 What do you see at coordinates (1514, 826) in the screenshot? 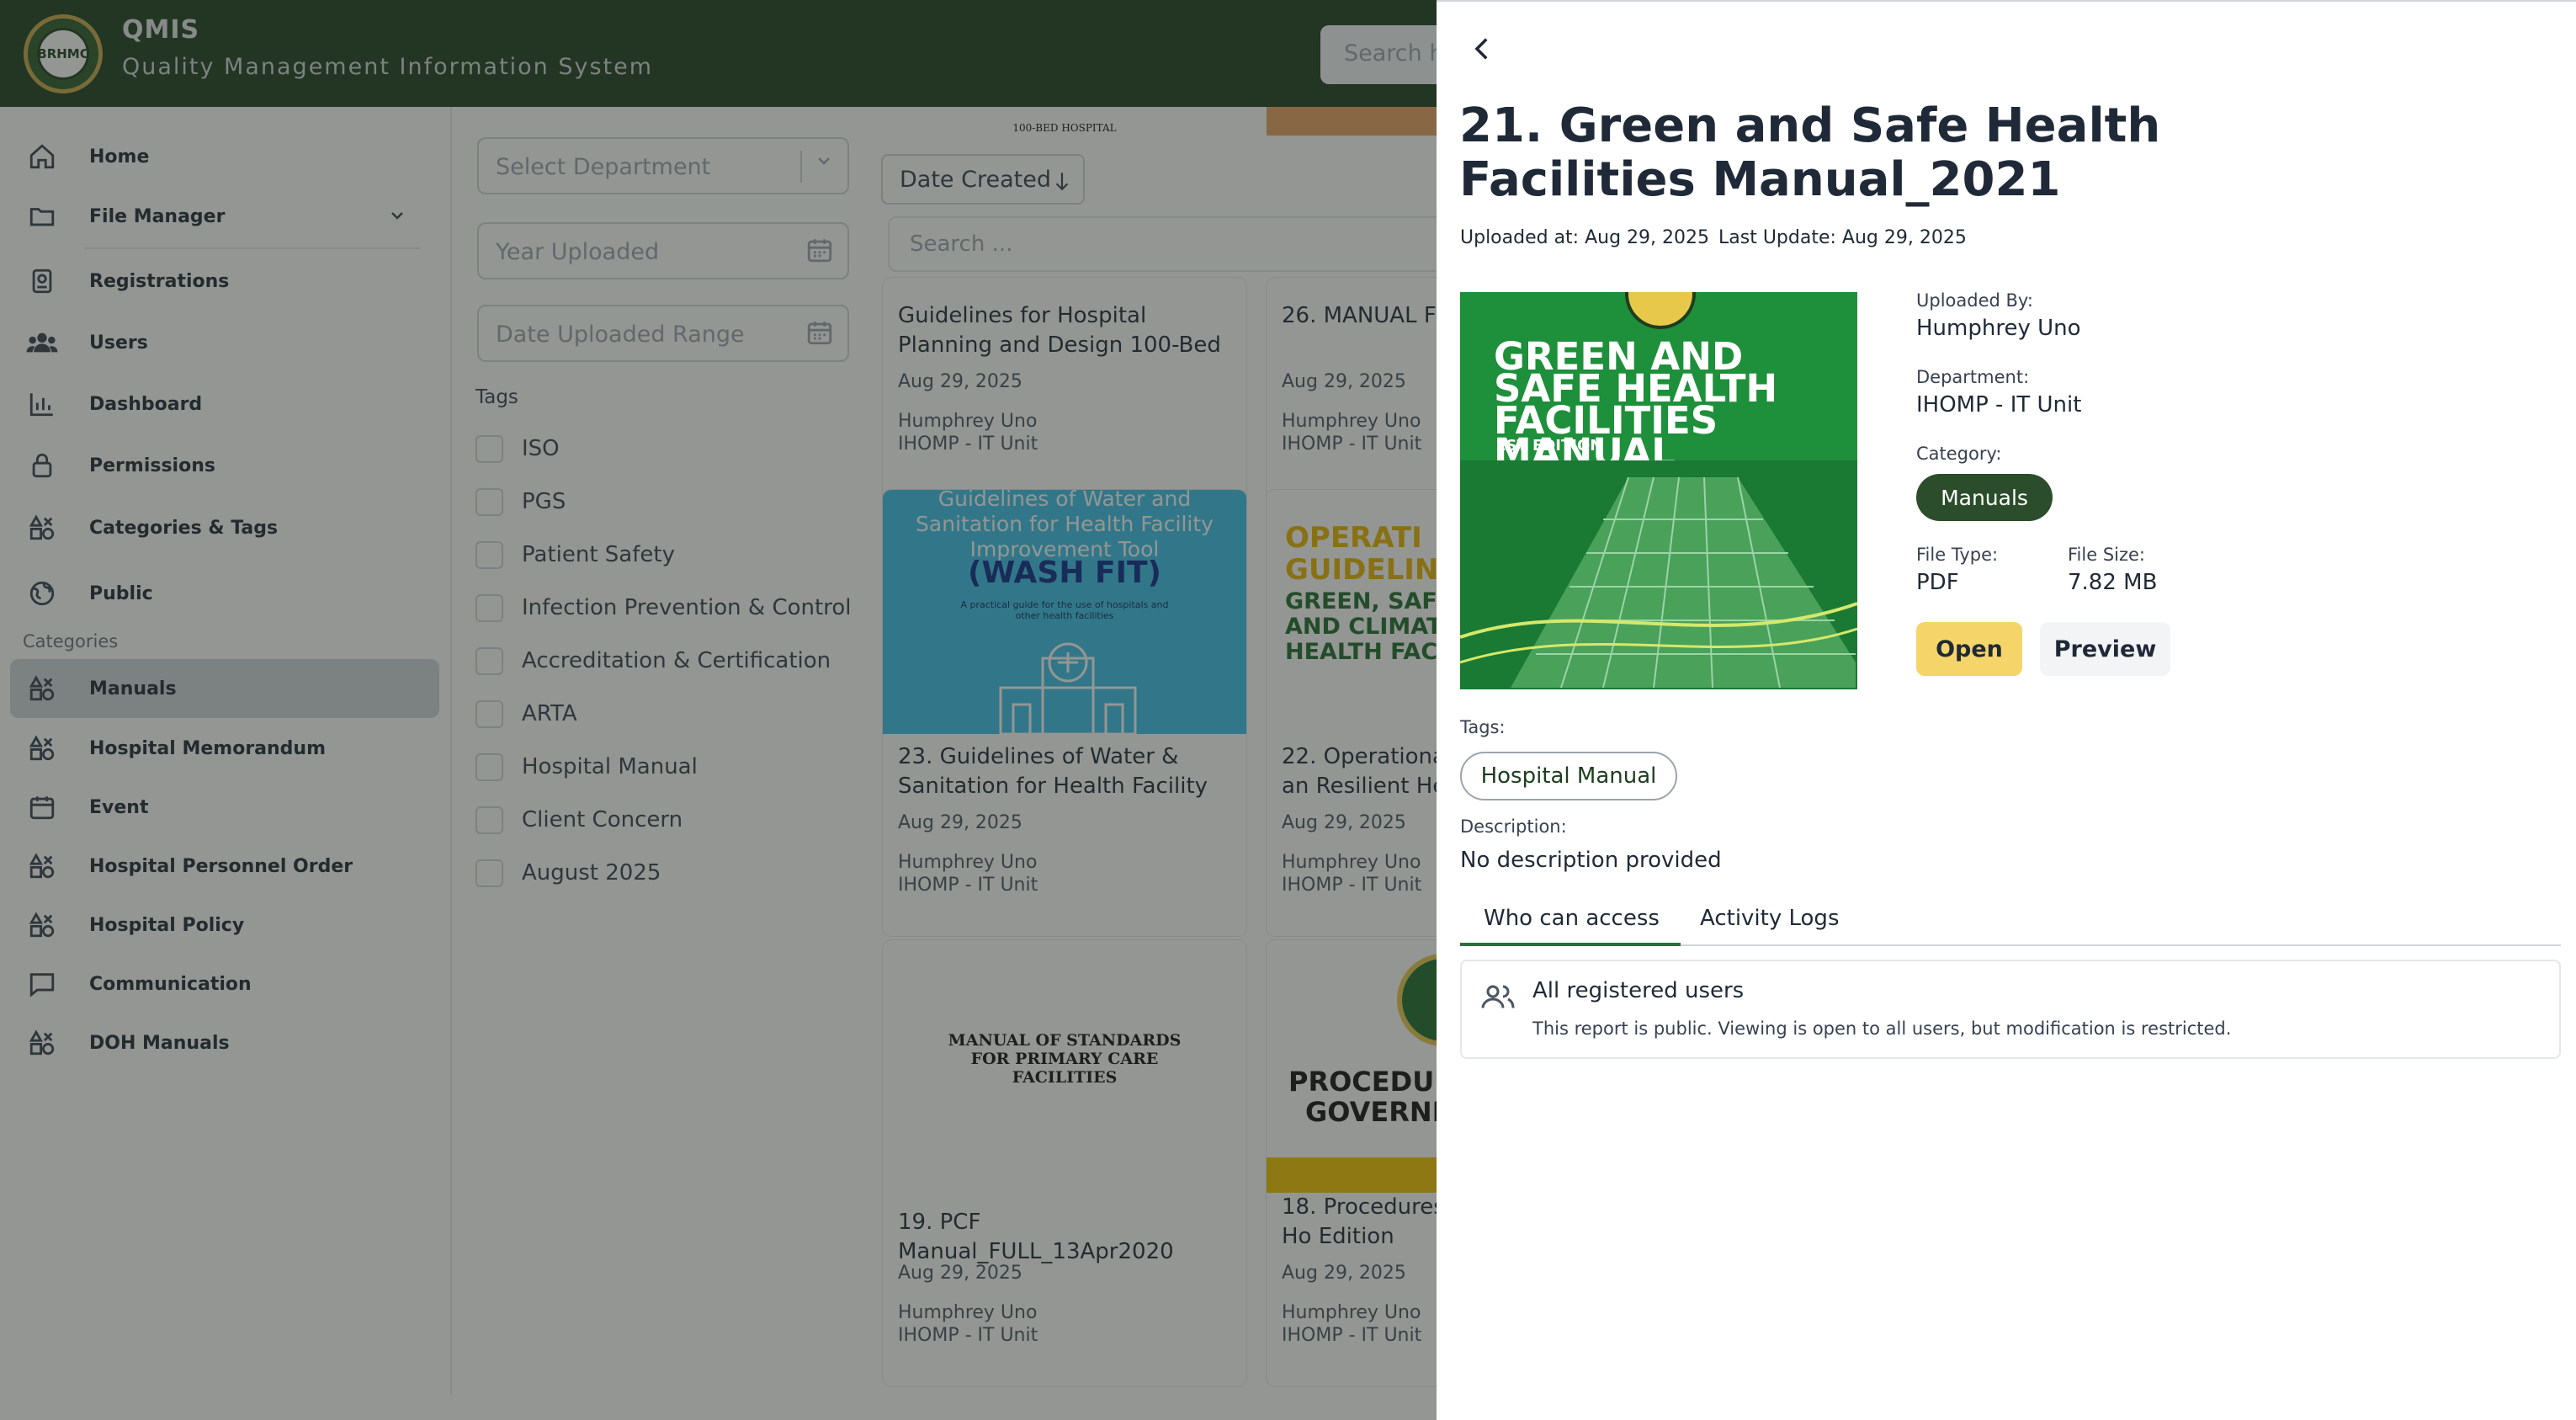
I see `description-label: Description:` at bounding box center [1514, 826].